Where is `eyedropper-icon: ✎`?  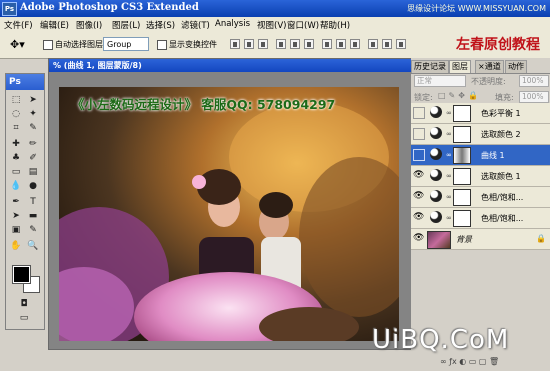
eyedropper-icon: ✎ is located at coordinates (33, 230).